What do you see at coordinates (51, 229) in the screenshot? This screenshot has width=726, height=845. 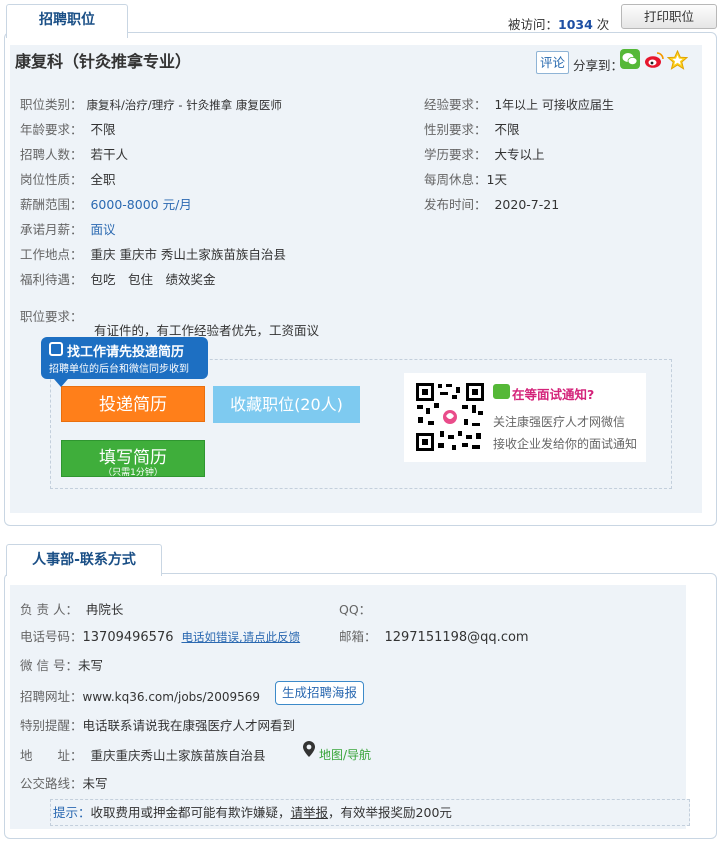 I see `field-label: 承诺月薪：` at bounding box center [51, 229].